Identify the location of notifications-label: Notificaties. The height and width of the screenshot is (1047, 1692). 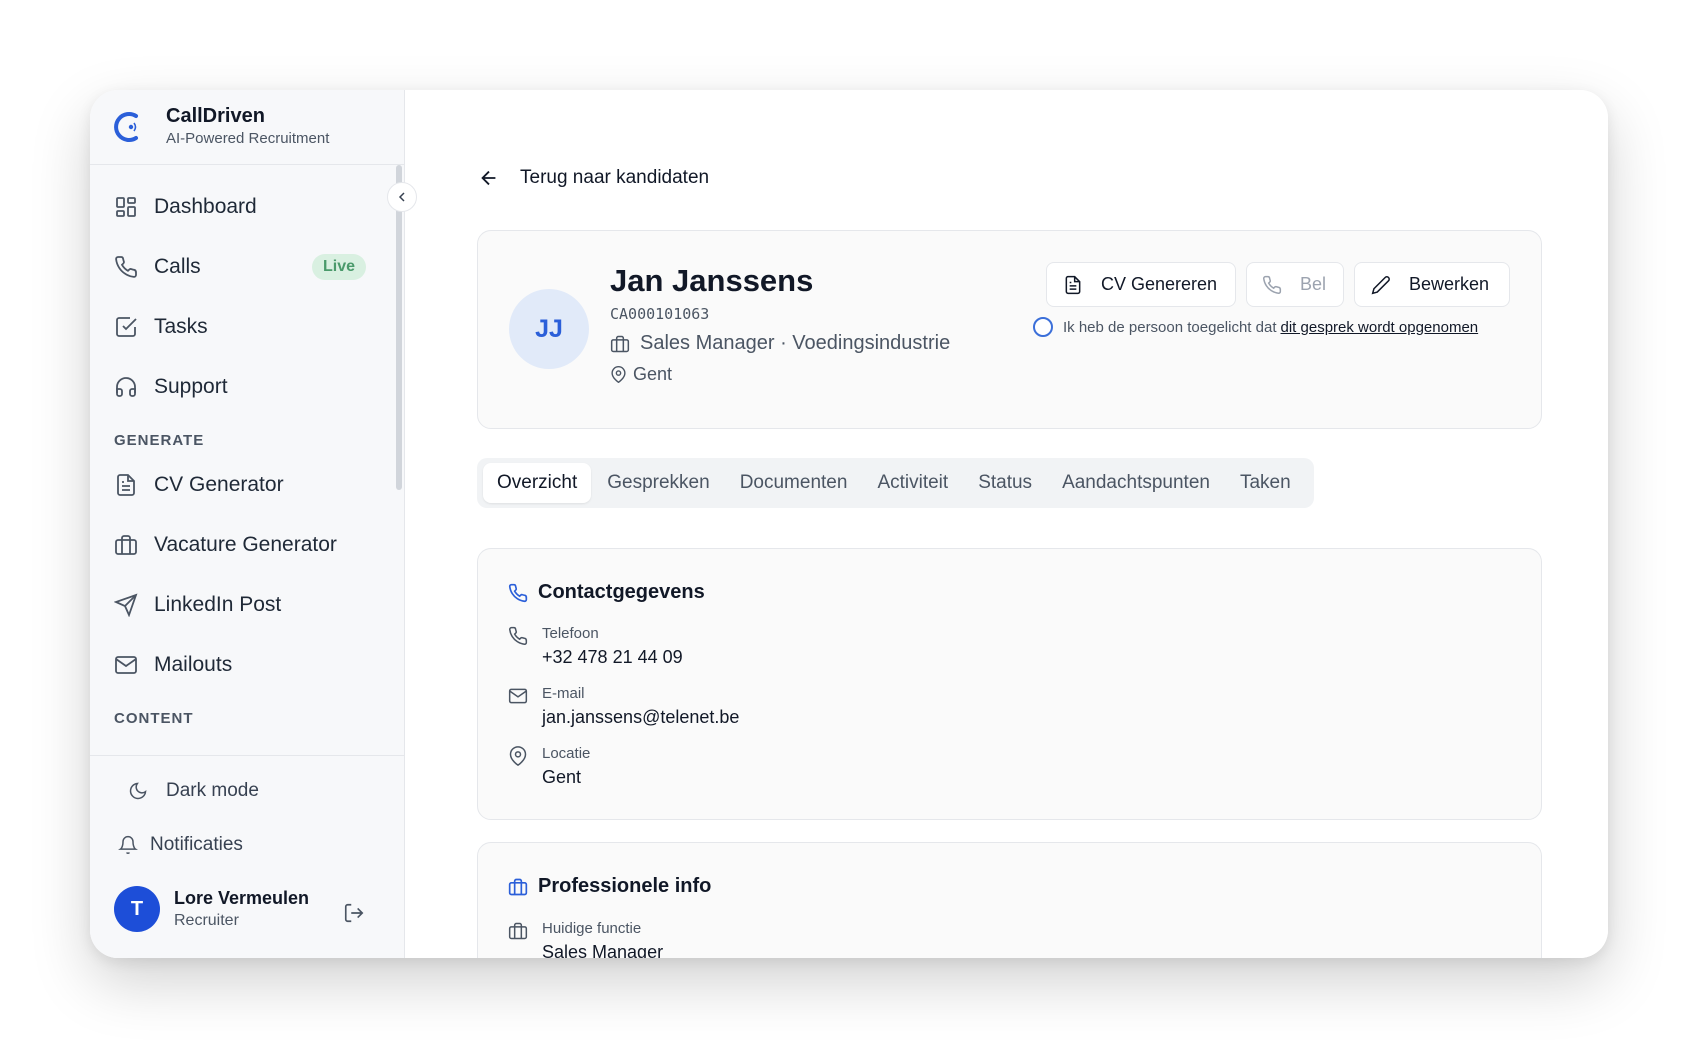
(196, 844).